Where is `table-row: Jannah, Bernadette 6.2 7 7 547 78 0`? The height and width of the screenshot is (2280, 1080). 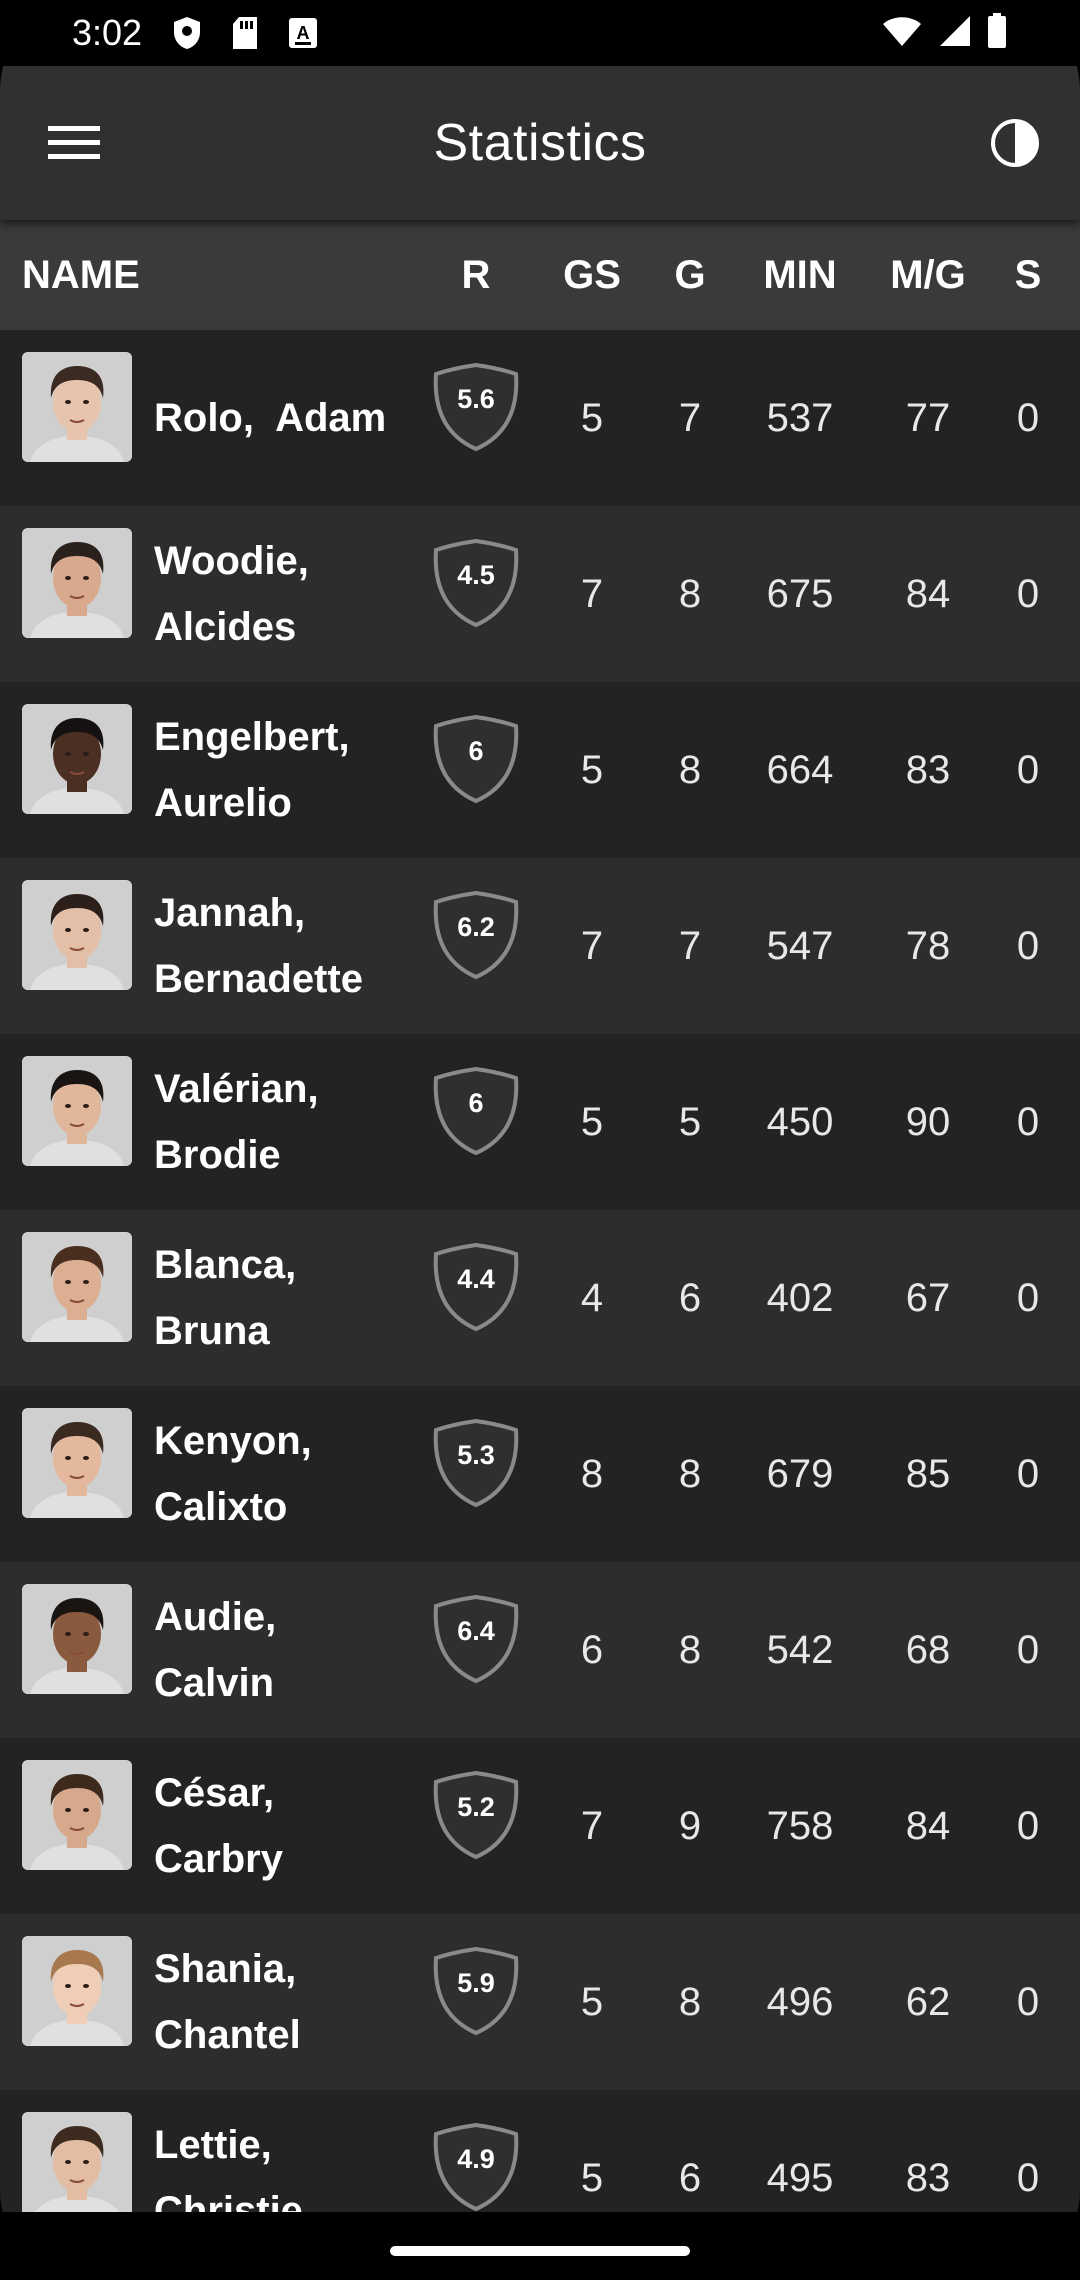 table-row: Jannah, Bernadette 6.2 7 7 547 78 0 is located at coordinates (540, 946).